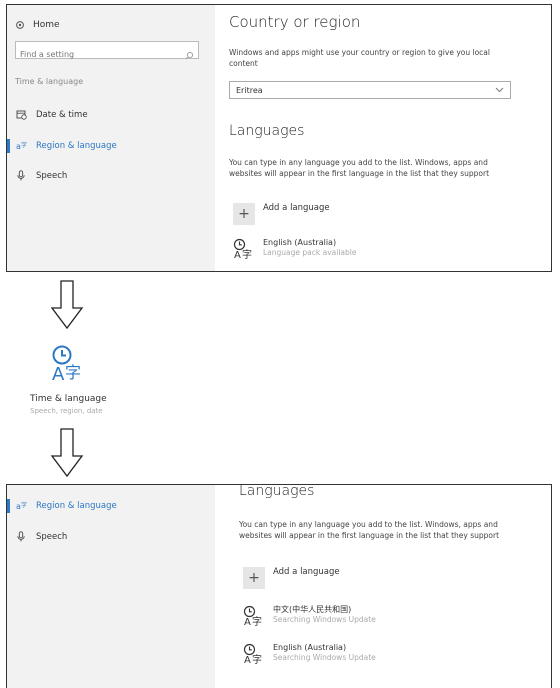 This screenshot has height=688, width=560. Describe the element at coordinates (111, 586) in the screenshot. I see `sidebar: a字 Region & language Speech` at that location.